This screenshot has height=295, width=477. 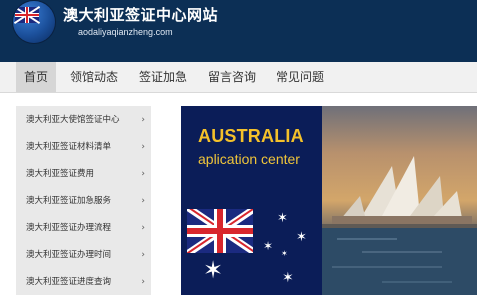 I want to click on sidebar-item-label: 澳大利亚大使馆签证中心, so click(x=73, y=120).